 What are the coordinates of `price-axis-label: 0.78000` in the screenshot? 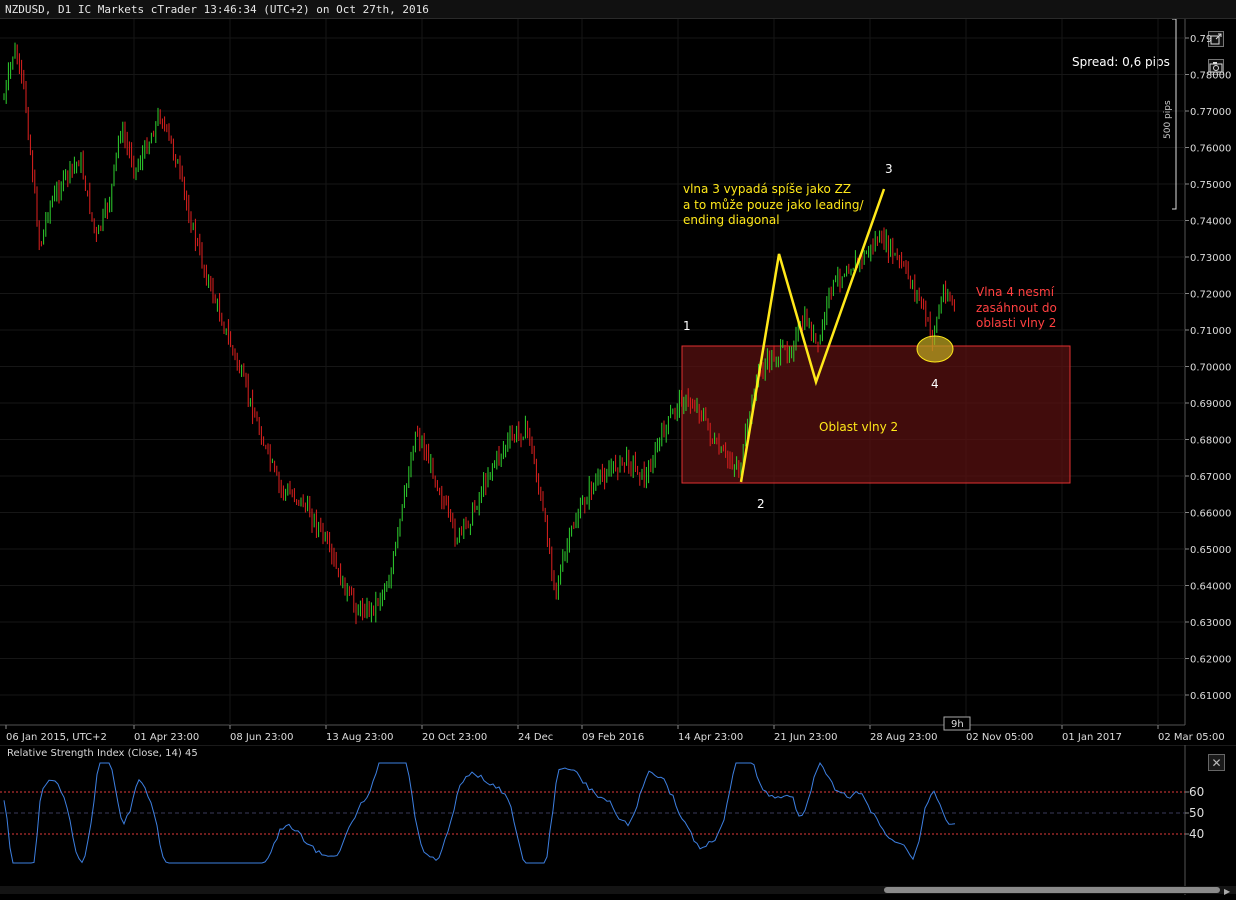 It's located at (1210, 76).